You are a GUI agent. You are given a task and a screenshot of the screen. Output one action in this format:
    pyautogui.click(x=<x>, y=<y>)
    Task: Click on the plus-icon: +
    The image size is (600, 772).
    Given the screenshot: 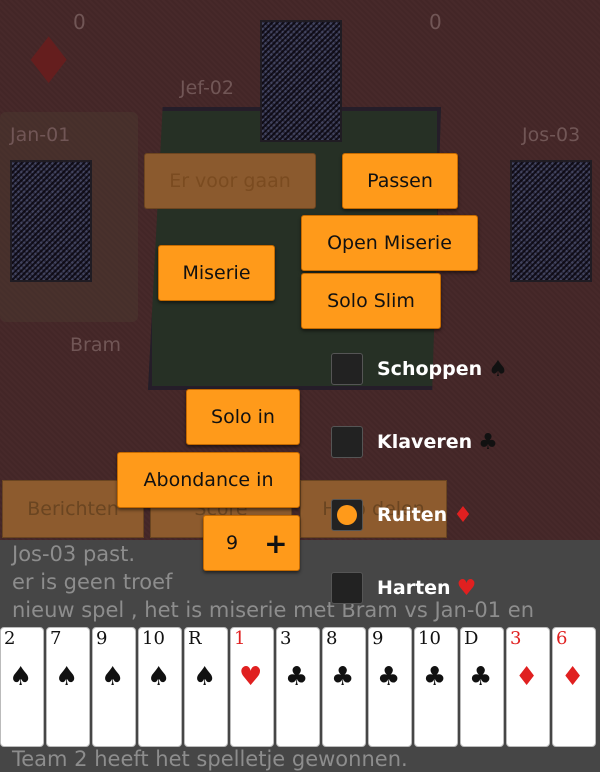 What is the action you would take?
    pyautogui.click(x=275, y=543)
    